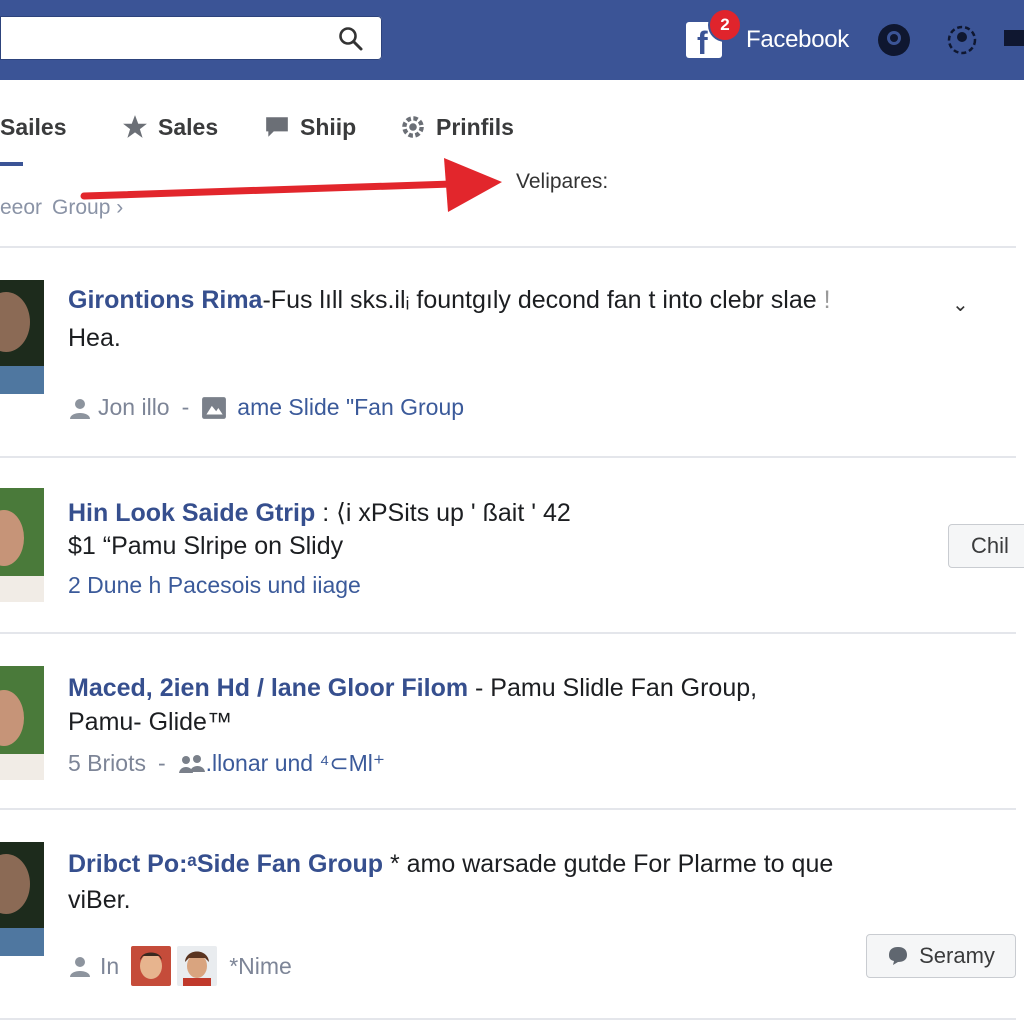  I want to click on post-meta: 2 Dune h Pacesois und iiage, so click(214, 585).